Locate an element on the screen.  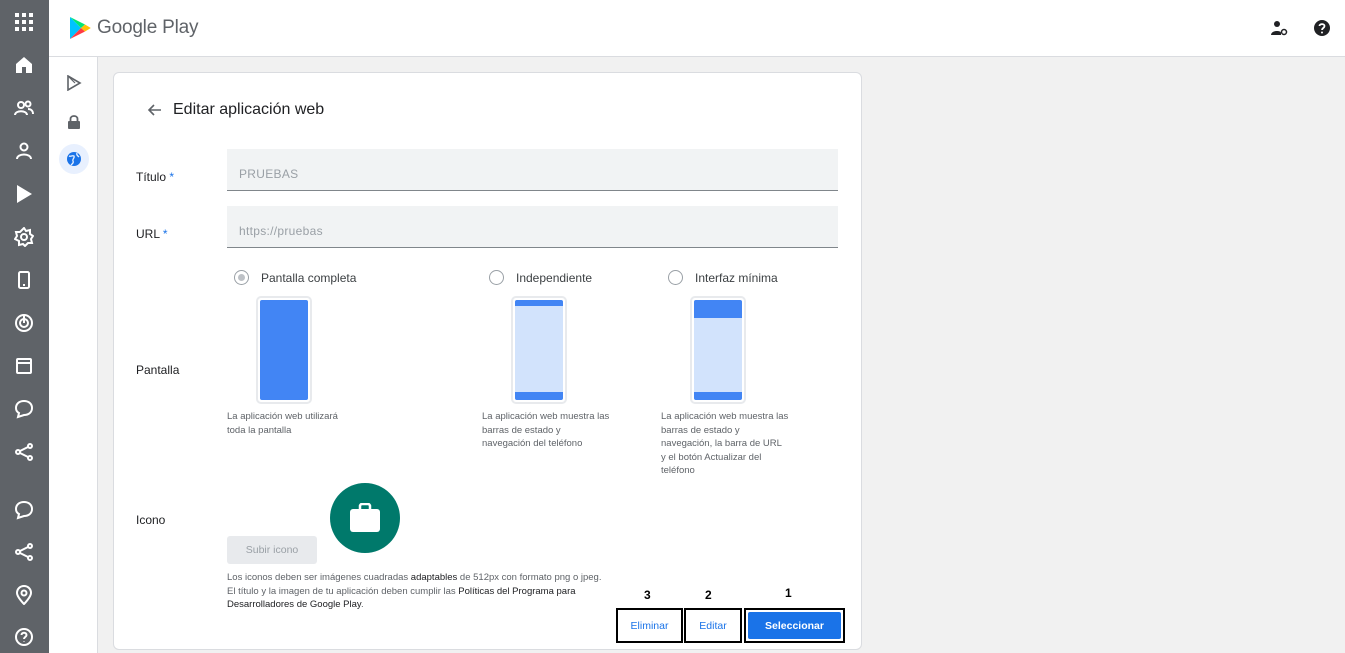
globe-icon is located at coordinates (74, 159).